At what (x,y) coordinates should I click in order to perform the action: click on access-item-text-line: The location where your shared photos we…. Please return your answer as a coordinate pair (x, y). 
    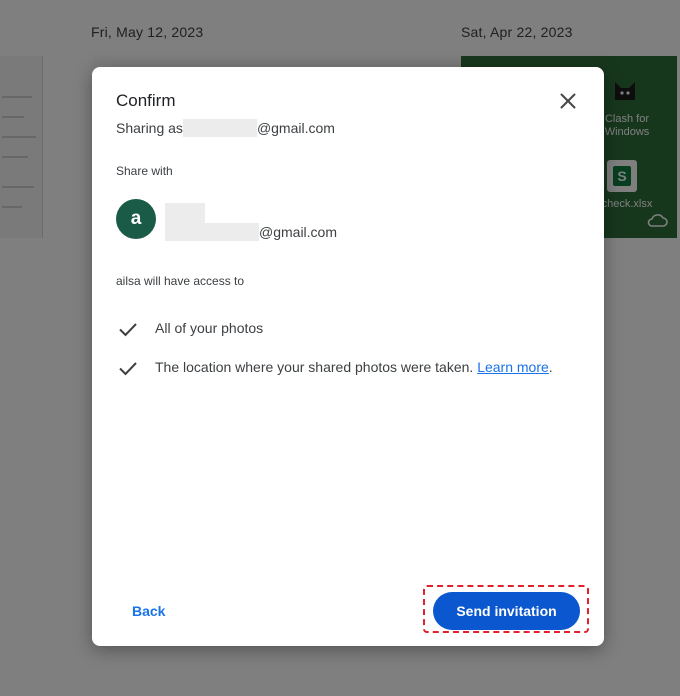
    Looking at the image, I should click on (354, 367).